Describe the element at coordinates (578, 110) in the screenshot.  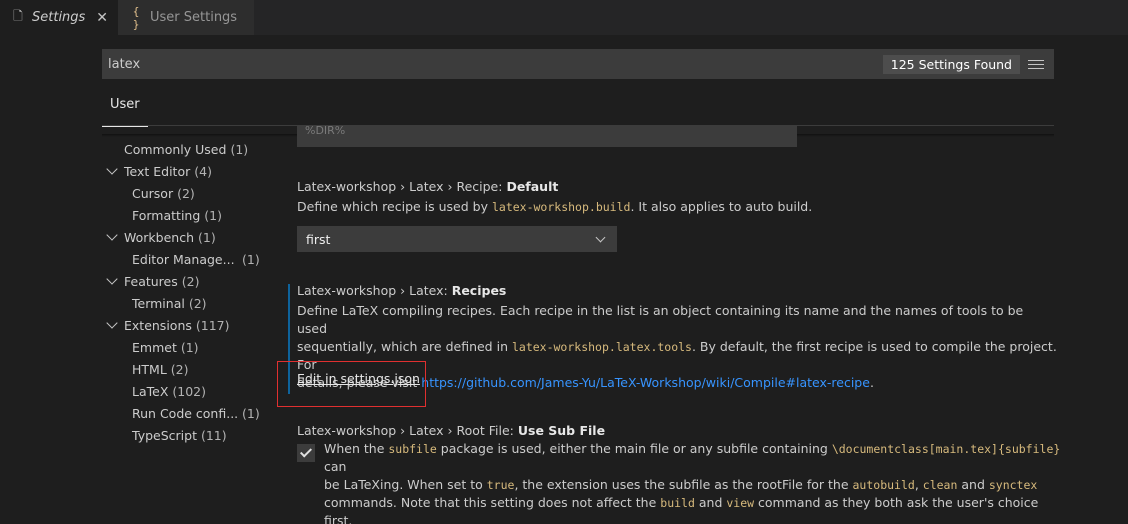
I see `scope-tabs: User` at that location.